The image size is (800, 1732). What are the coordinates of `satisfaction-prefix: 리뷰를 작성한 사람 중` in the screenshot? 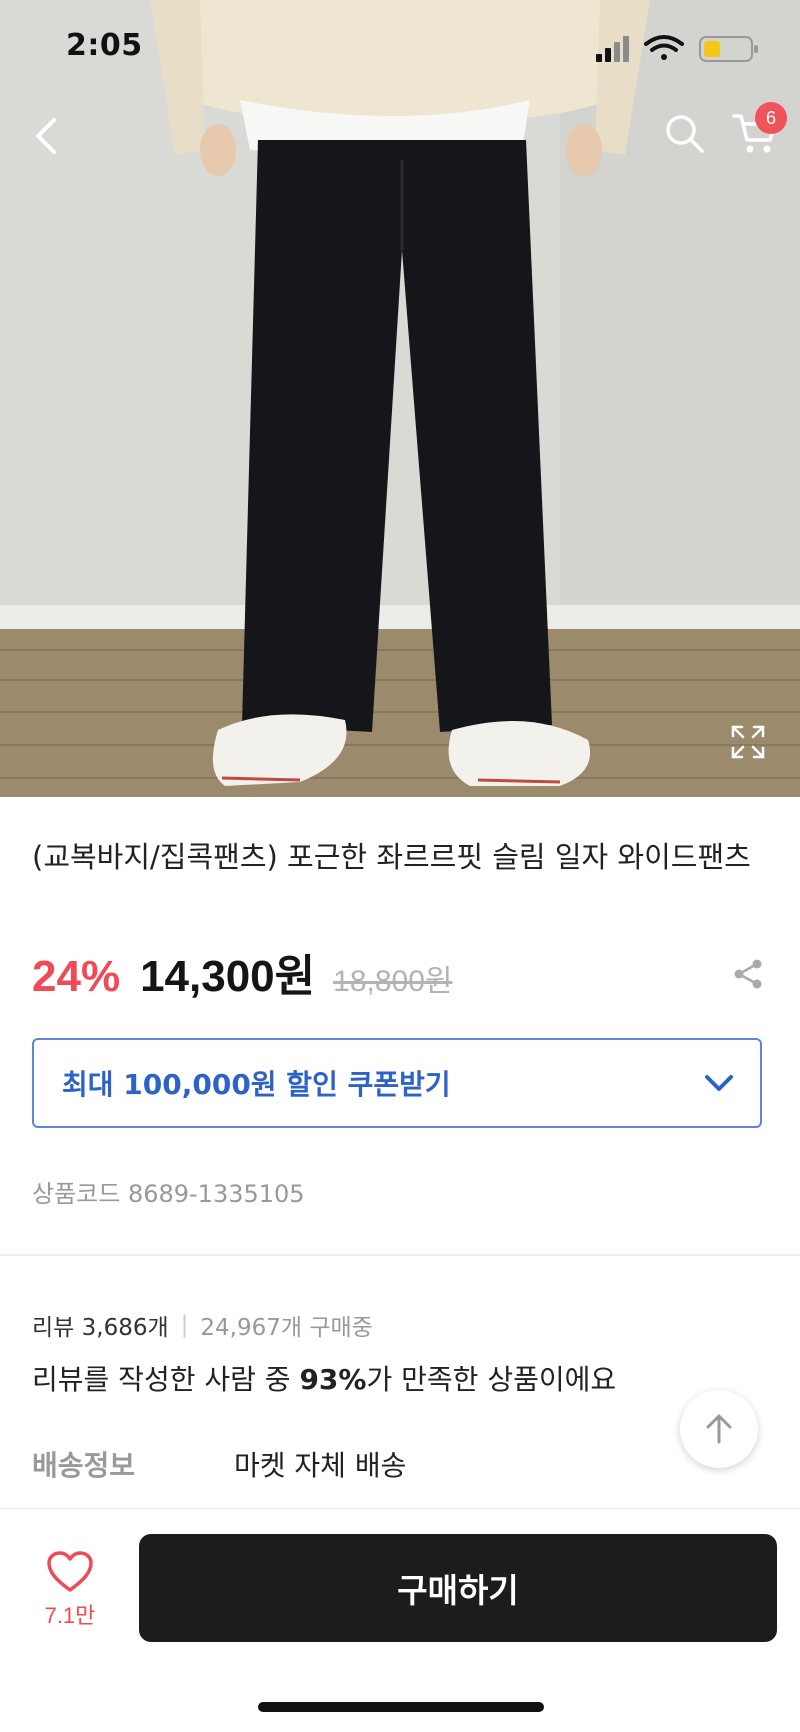 It's located at (166, 1379).